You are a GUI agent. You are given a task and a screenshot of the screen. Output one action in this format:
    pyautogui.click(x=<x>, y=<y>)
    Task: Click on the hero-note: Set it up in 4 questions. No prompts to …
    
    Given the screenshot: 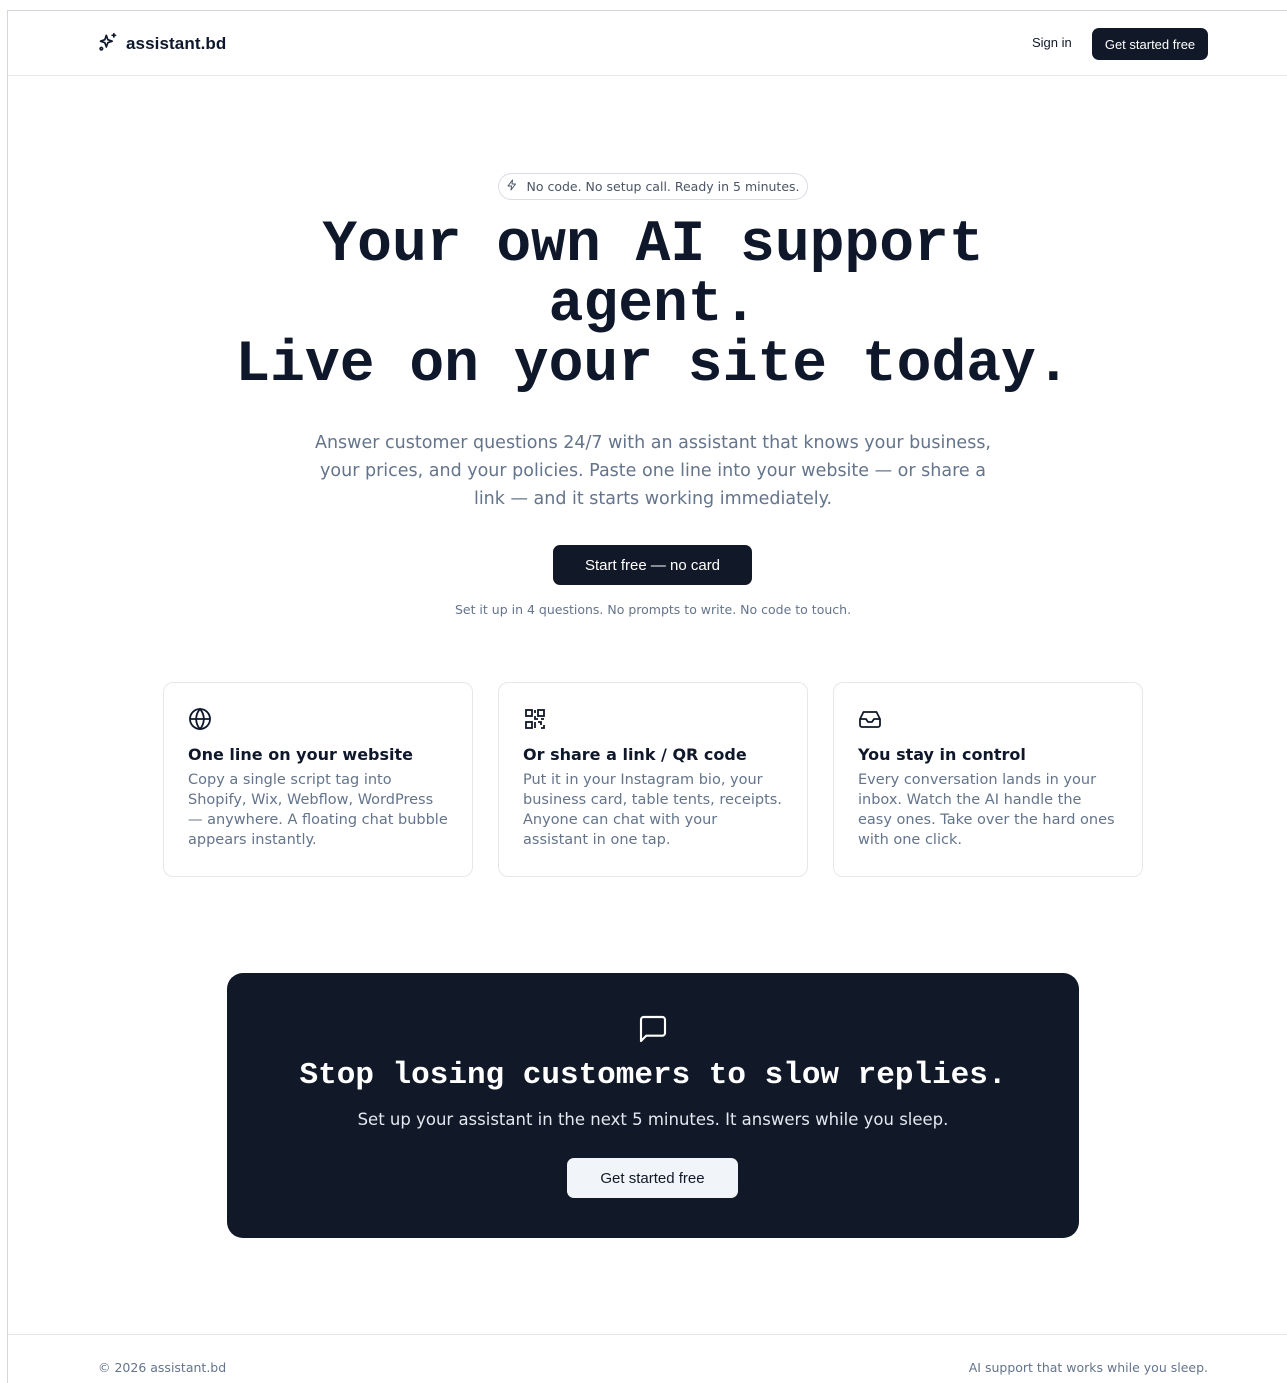 What is the action you would take?
    pyautogui.click(x=653, y=609)
    